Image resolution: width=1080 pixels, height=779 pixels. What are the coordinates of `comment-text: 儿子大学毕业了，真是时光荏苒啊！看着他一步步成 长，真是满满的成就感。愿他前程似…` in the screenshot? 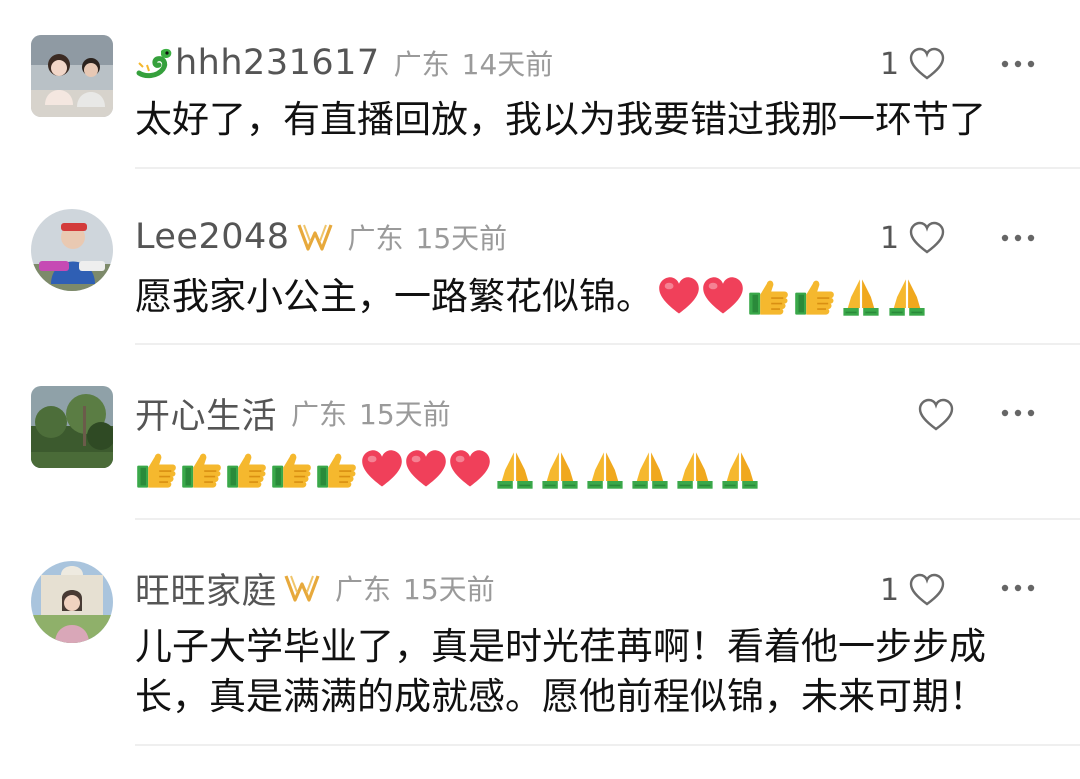 It's located at (605, 672).